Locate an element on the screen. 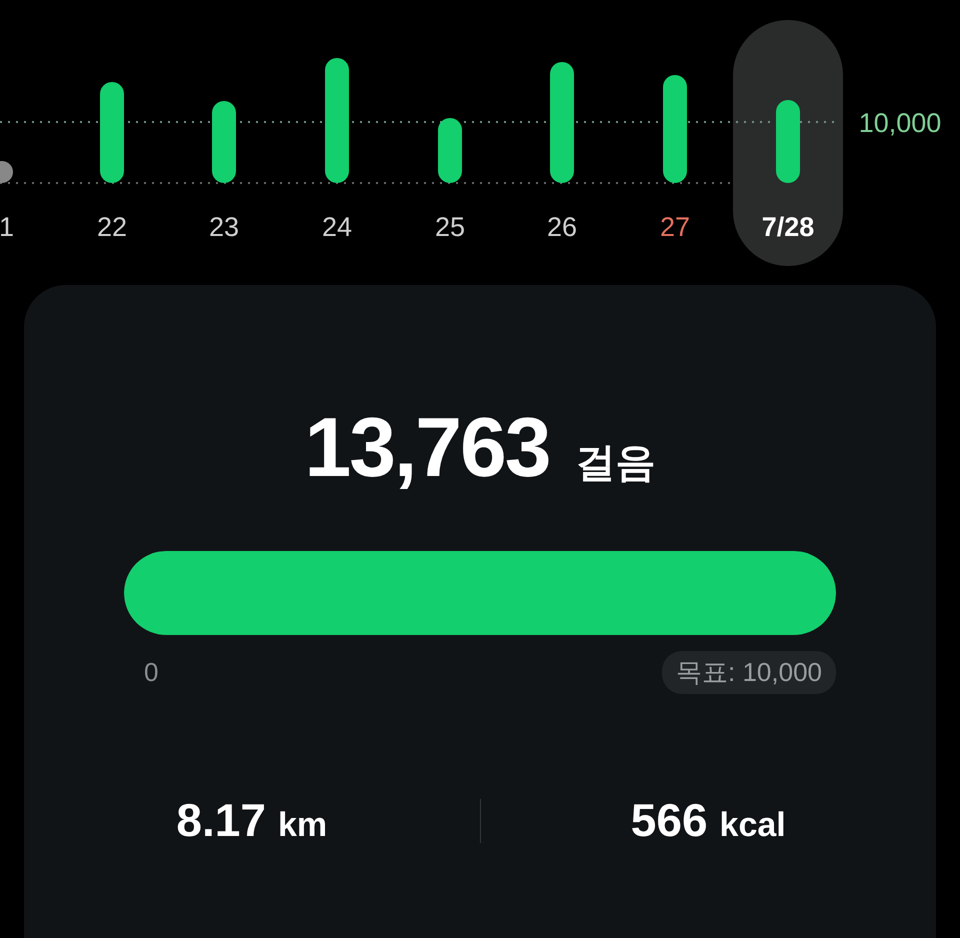 This screenshot has height=938, width=960. calories-value: 566 is located at coordinates (669, 820).